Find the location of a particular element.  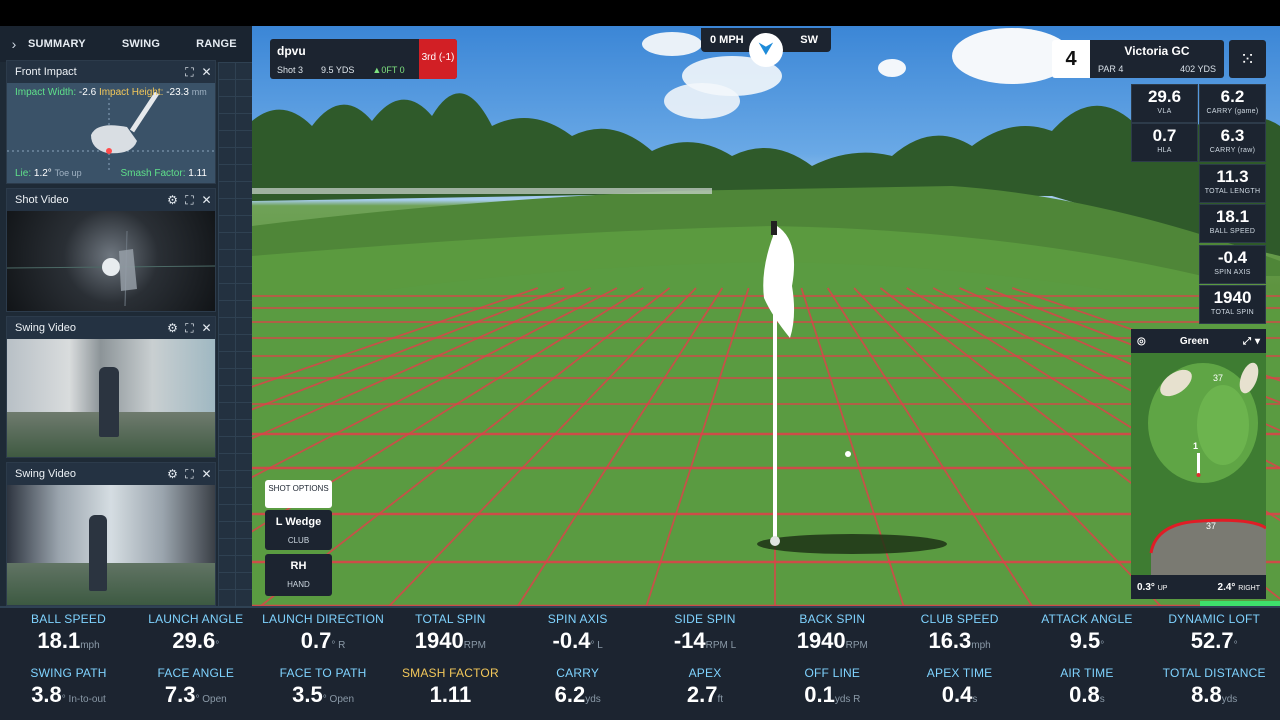

metric-value: 0.4 is located at coordinates (957, 694).